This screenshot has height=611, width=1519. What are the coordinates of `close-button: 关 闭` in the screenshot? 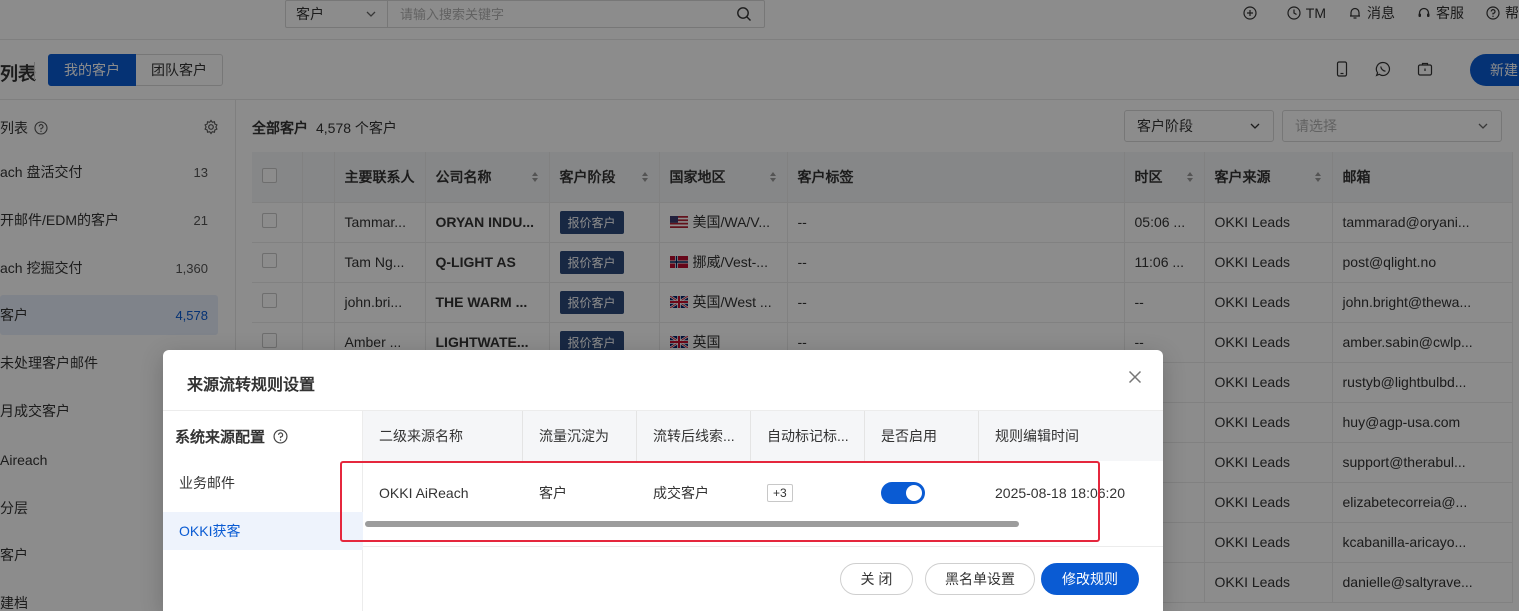 It's located at (876, 579).